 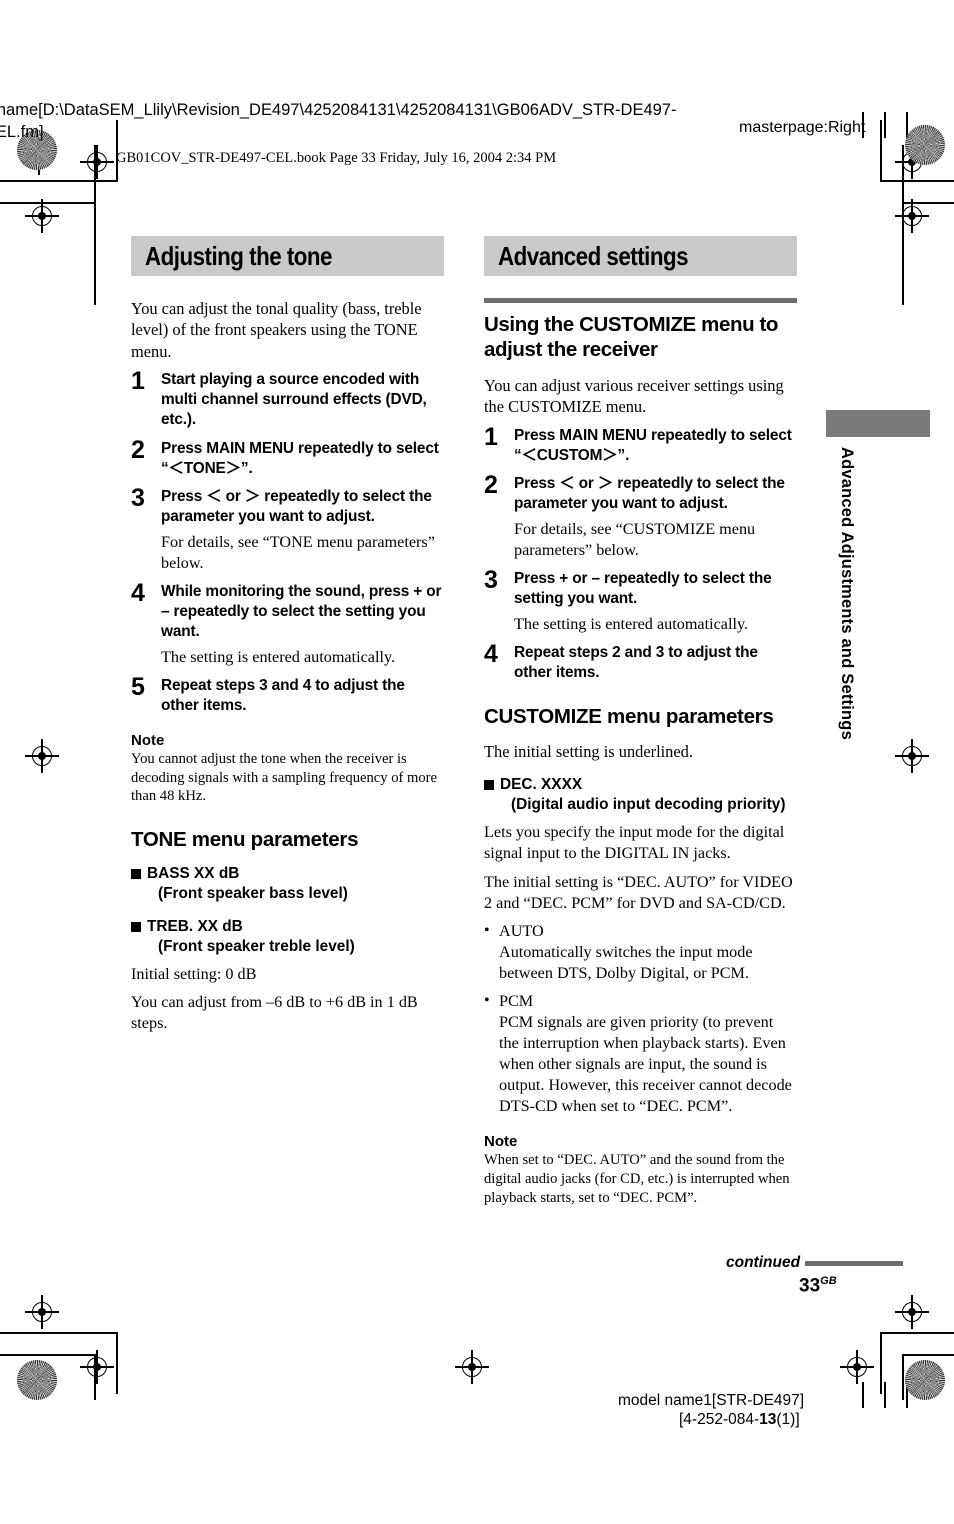 What do you see at coordinates (768, 1419) in the screenshot?
I see `model-code-bold: 13` at bounding box center [768, 1419].